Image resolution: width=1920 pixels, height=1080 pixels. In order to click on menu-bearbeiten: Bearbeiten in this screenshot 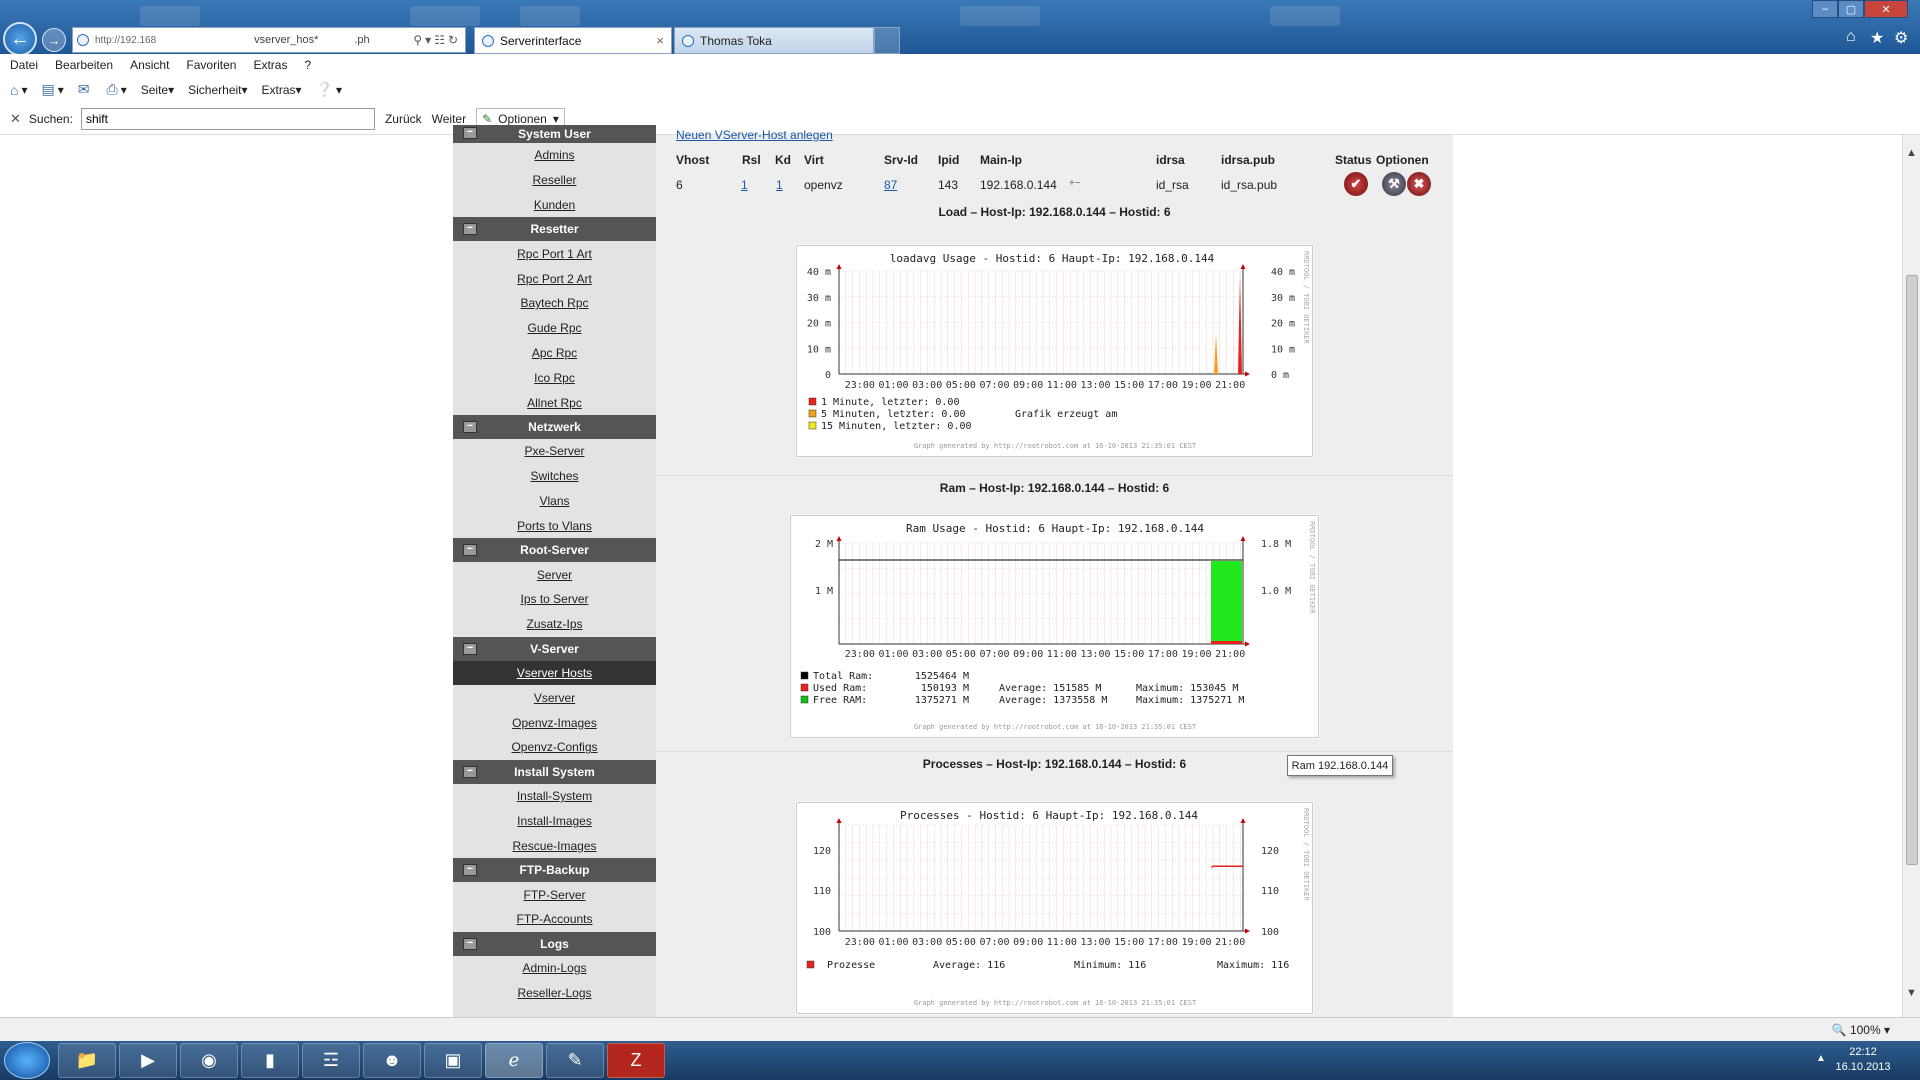, I will do `click(84, 65)`.